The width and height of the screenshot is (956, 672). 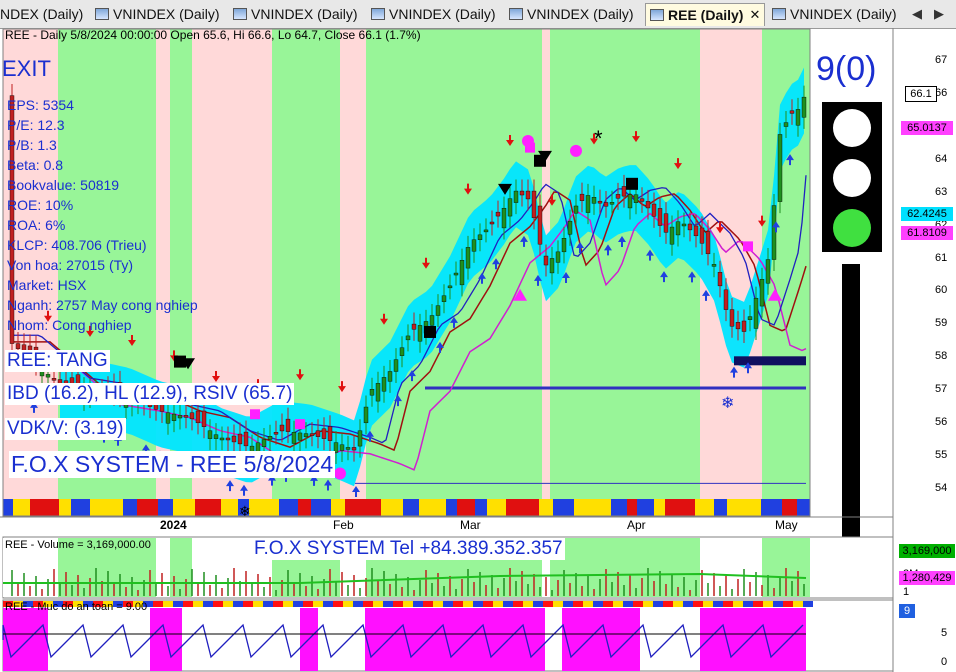 What do you see at coordinates (433, 14) in the screenshot?
I see `tab-chart-4: VNINDEX (Daily)` at bounding box center [433, 14].